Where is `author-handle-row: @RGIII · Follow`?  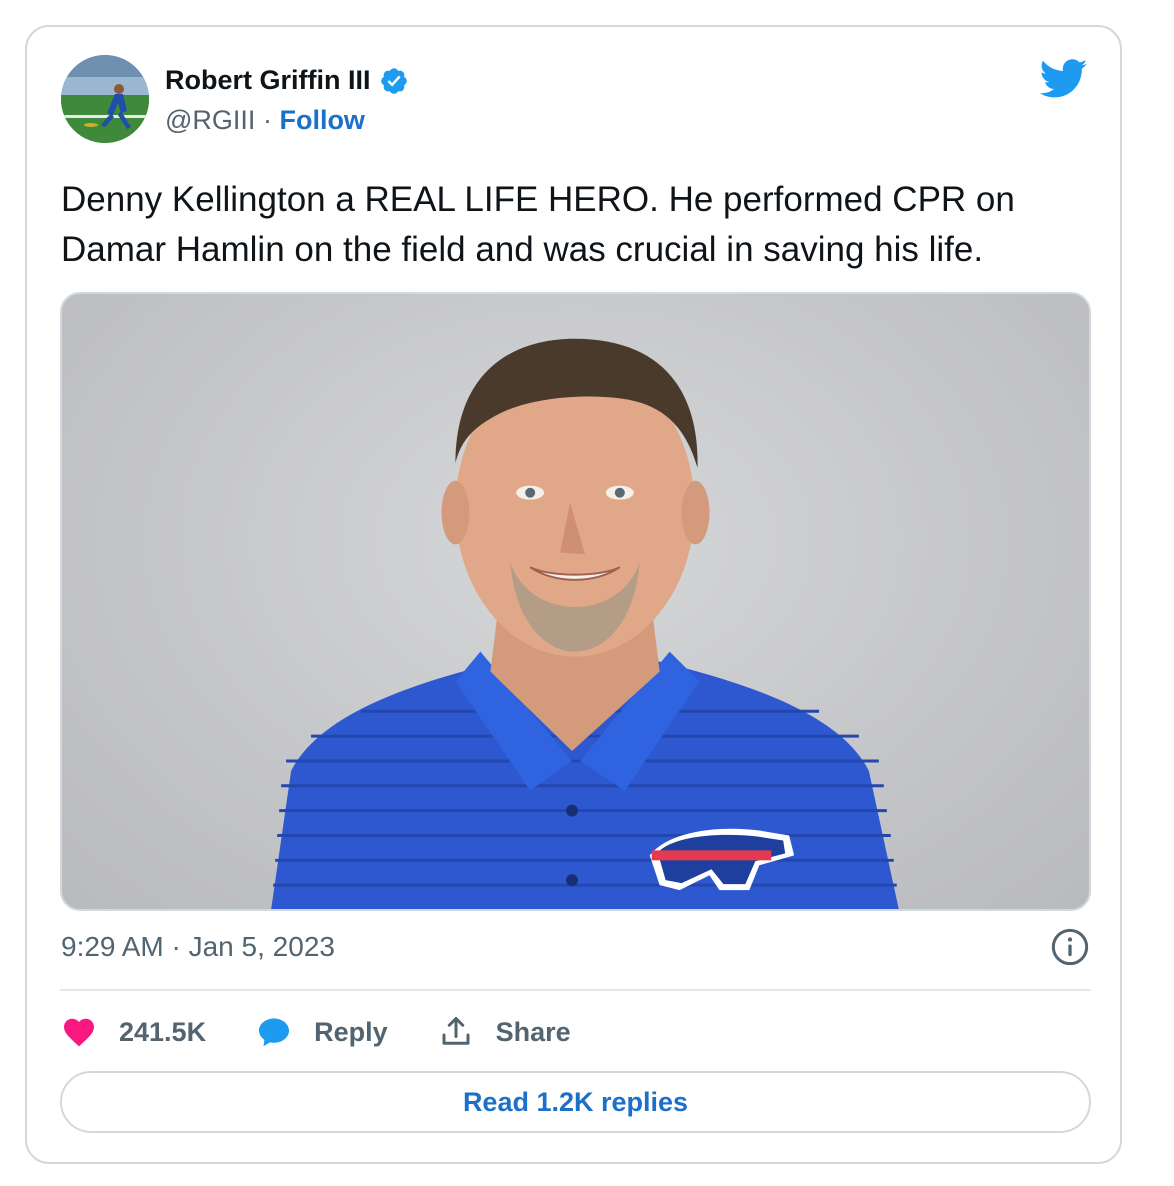
author-handle-row: @RGIII · Follow is located at coordinates (265, 120).